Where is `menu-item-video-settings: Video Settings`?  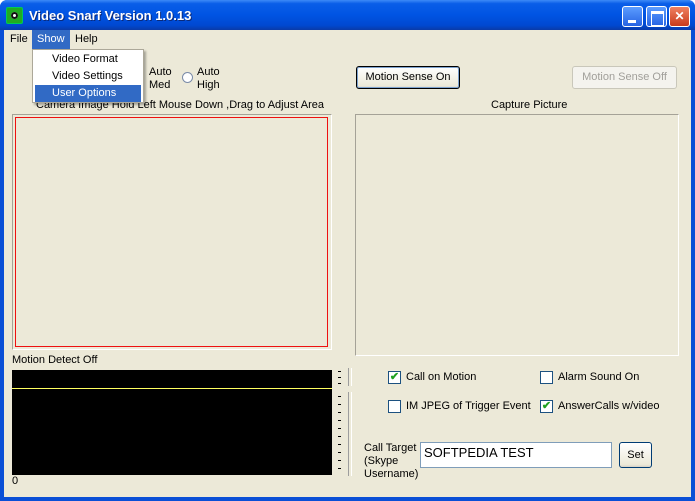
menu-item-video-settings: Video Settings is located at coordinates (88, 76).